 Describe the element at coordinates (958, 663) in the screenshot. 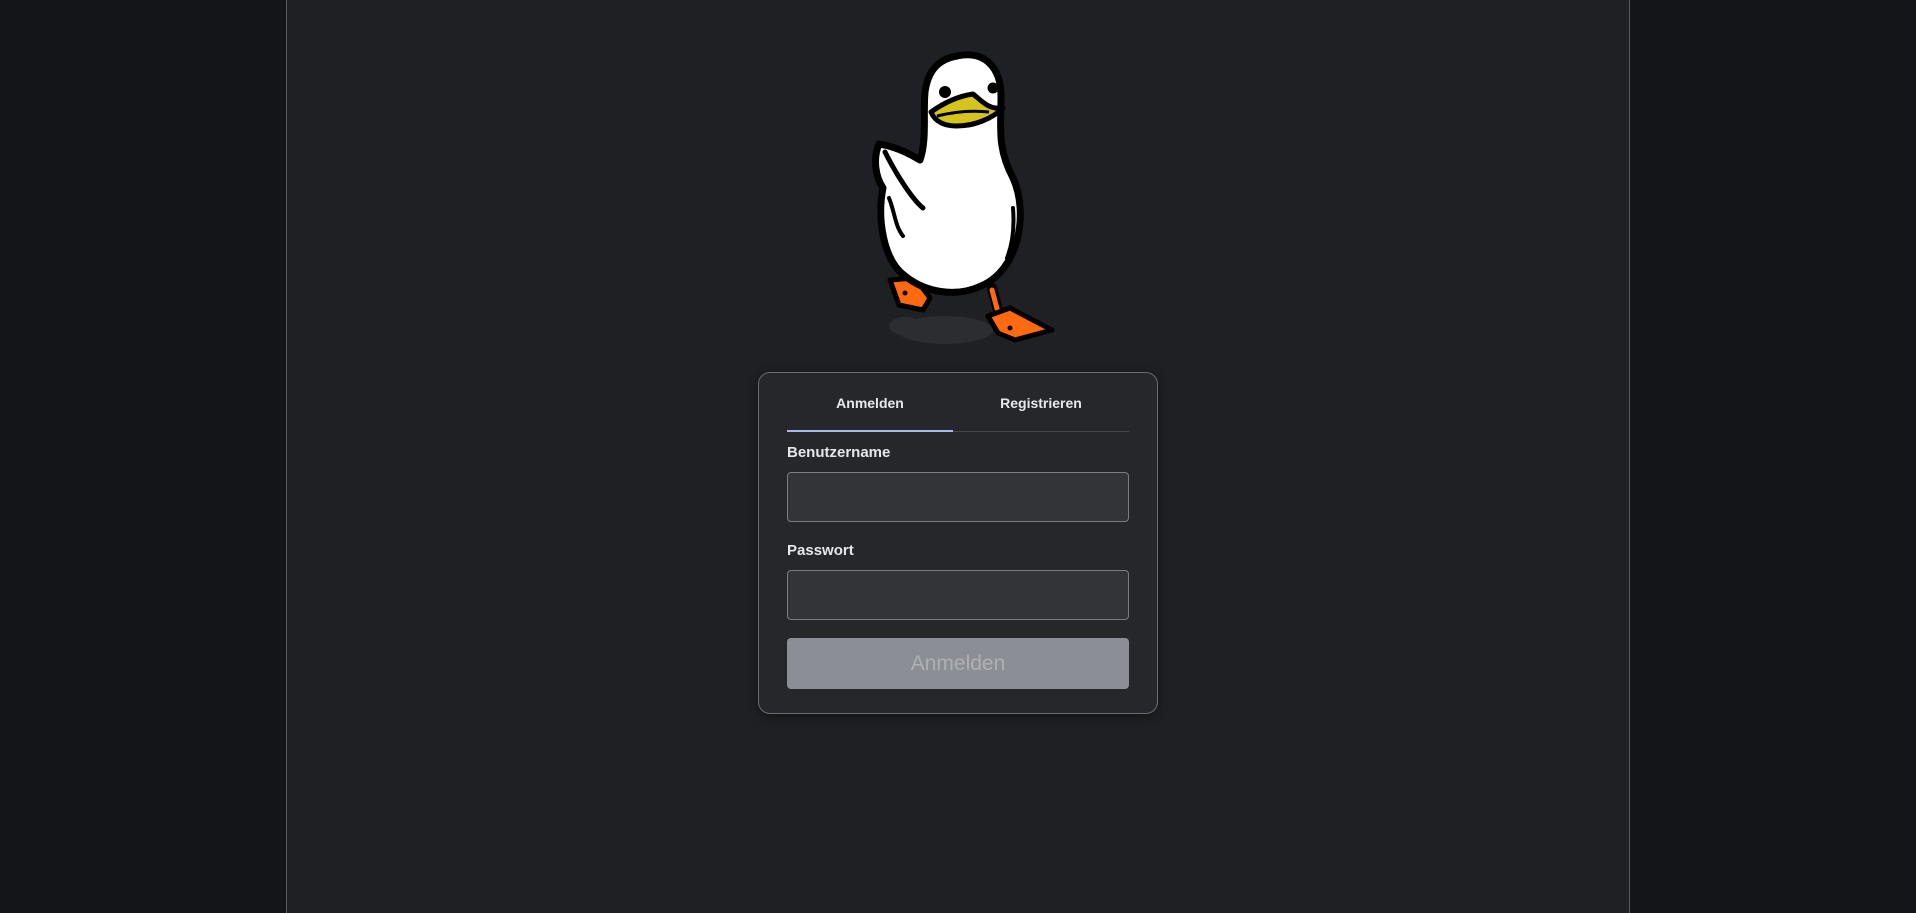

I see `login-button: Anmelden` at that location.